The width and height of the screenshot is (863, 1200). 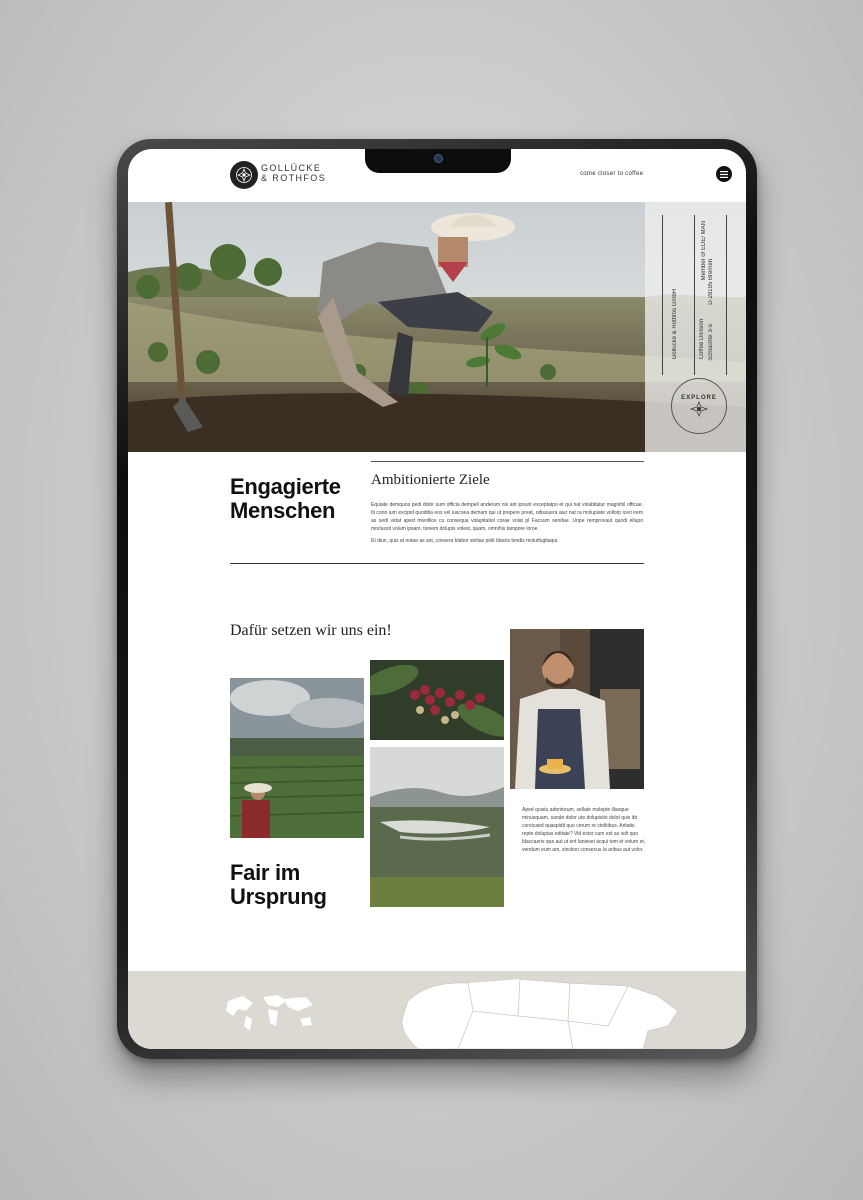 What do you see at coordinates (711, 282) in the screenshot?
I see `city-address: D-28195 Bremen` at bounding box center [711, 282].